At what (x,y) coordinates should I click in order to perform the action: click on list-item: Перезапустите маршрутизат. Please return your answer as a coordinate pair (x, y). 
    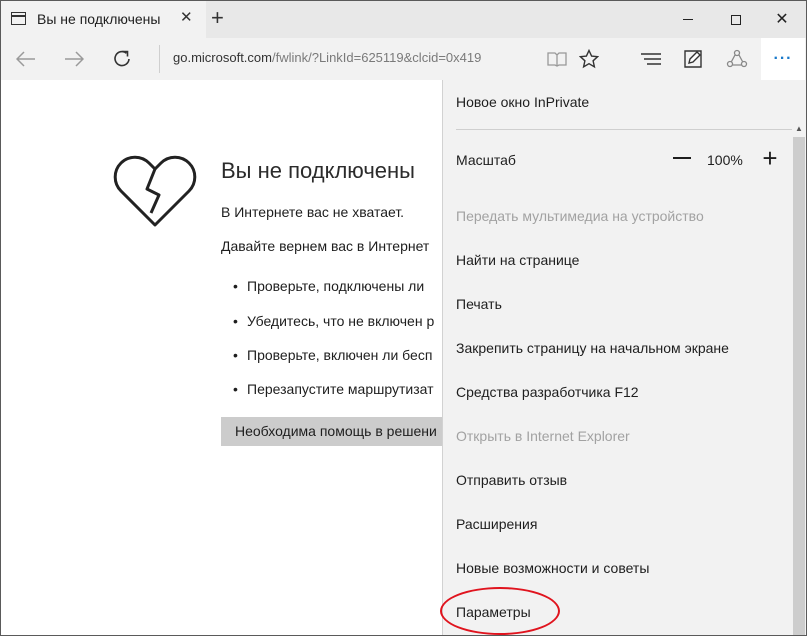
    Looking at the image, I should click on (333, 389).